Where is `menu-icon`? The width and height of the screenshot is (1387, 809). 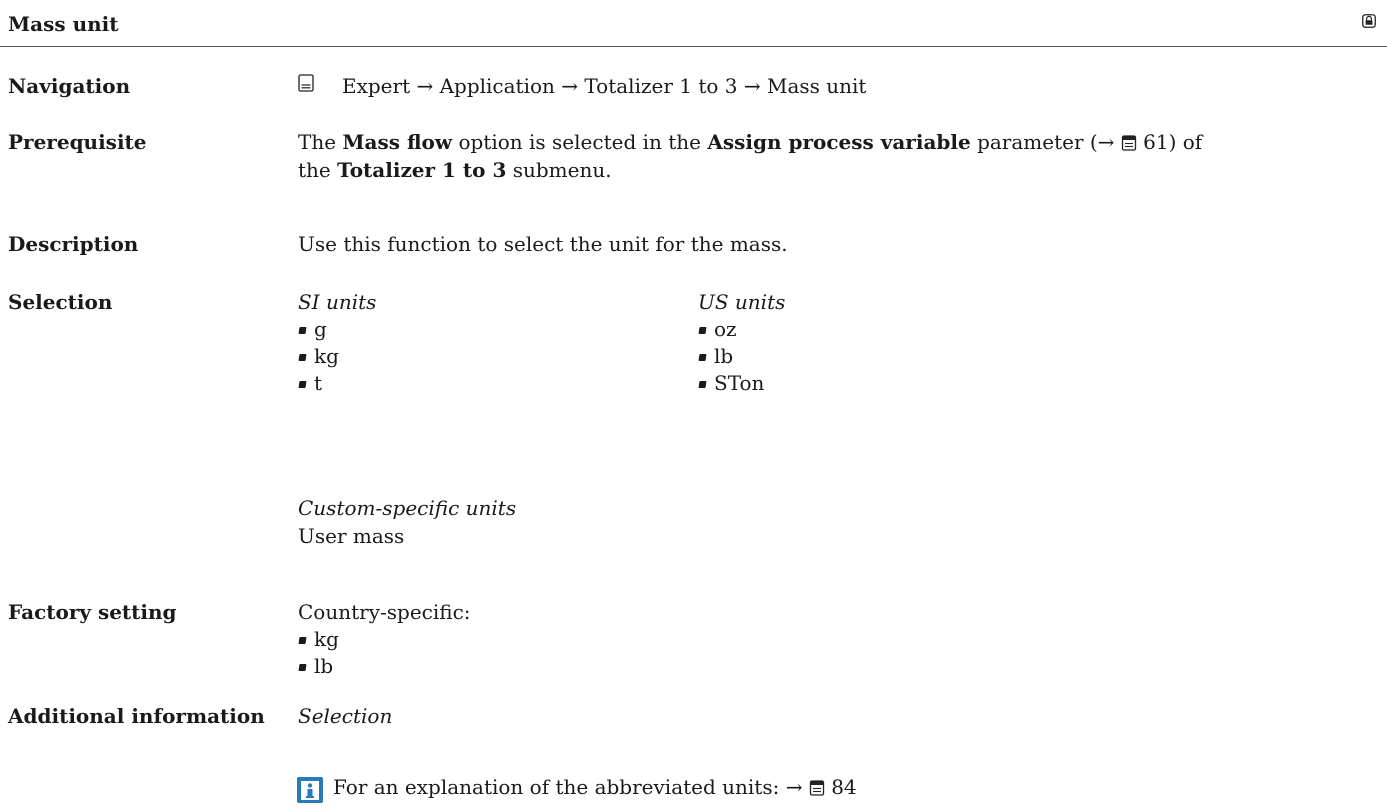 menu-icon is located at coordinates (306, 83).